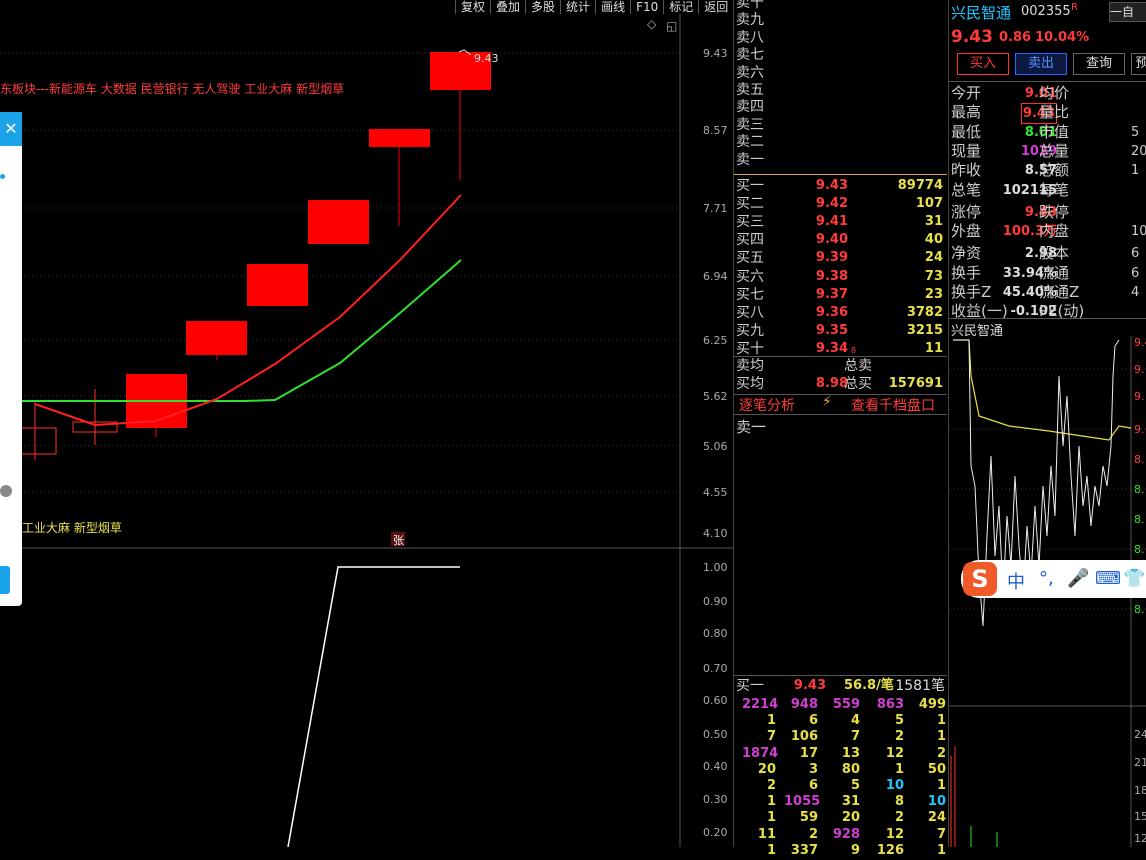  I want to click on buy-level-price: 9.36, so click(831, 312).